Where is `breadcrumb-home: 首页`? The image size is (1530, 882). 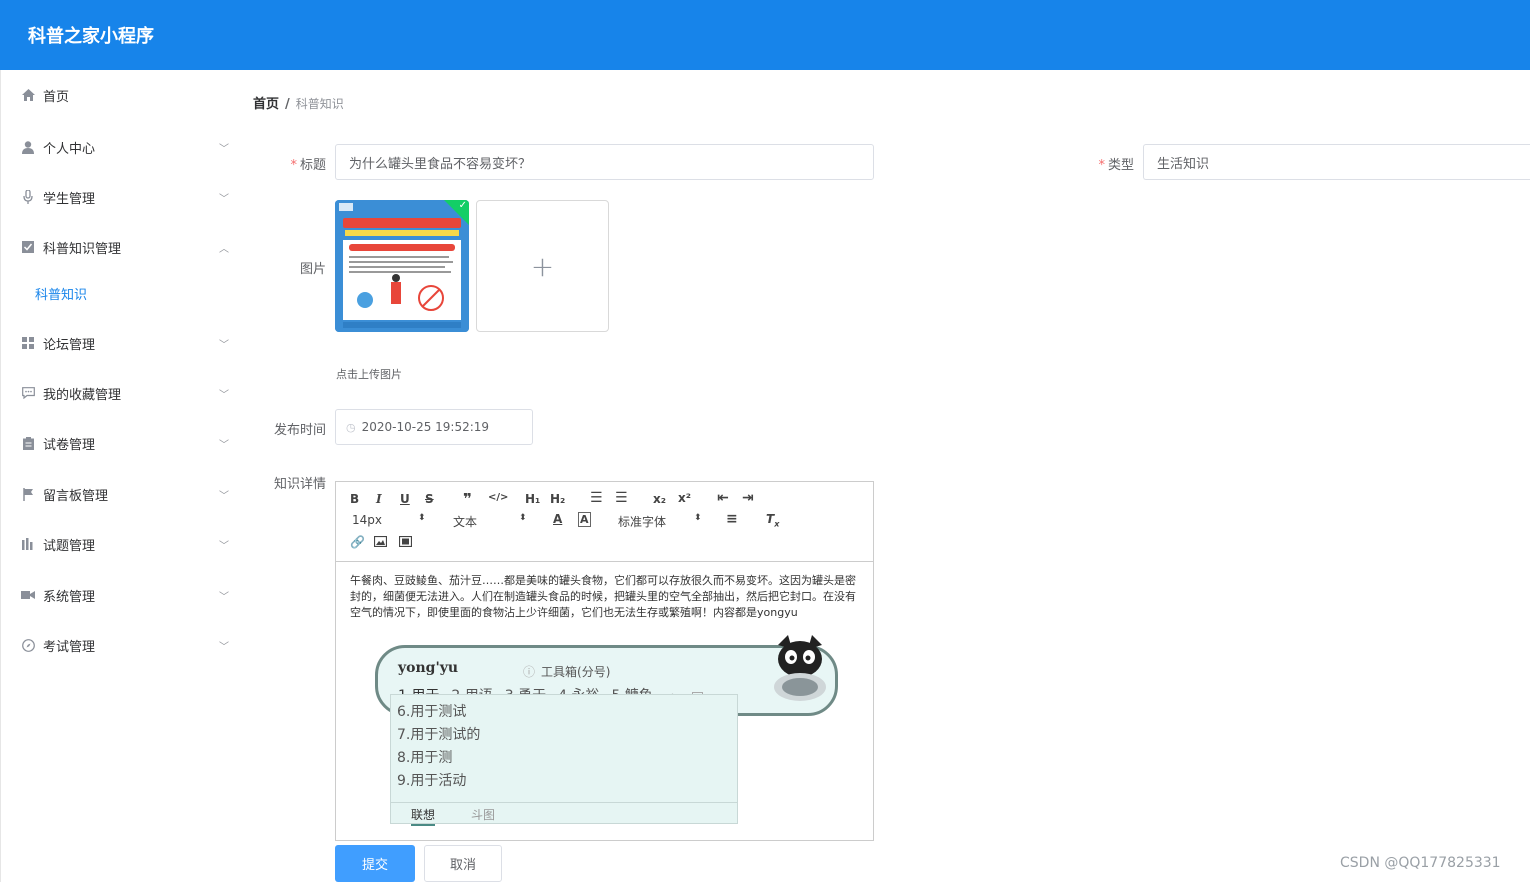 breadcrumb-home: 首页 is located at coordinates (266, 104).